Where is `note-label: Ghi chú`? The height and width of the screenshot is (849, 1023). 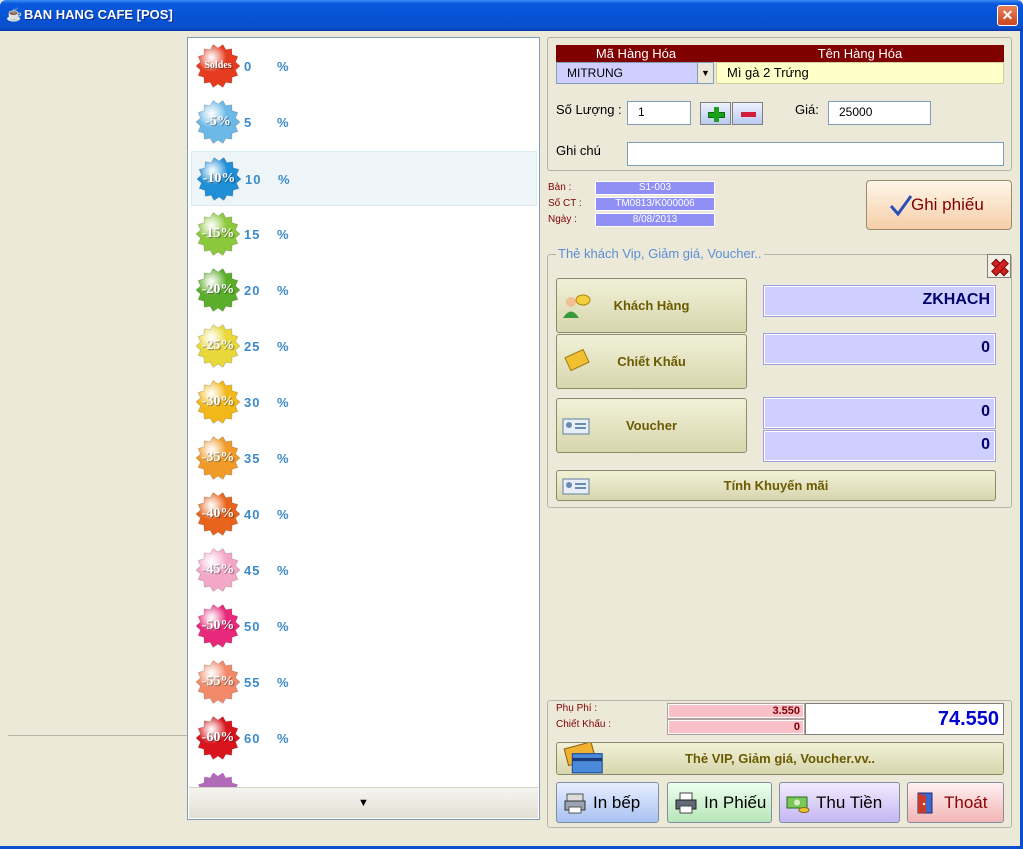
note-label: Ghi chú is located at coordinates (578, 150).